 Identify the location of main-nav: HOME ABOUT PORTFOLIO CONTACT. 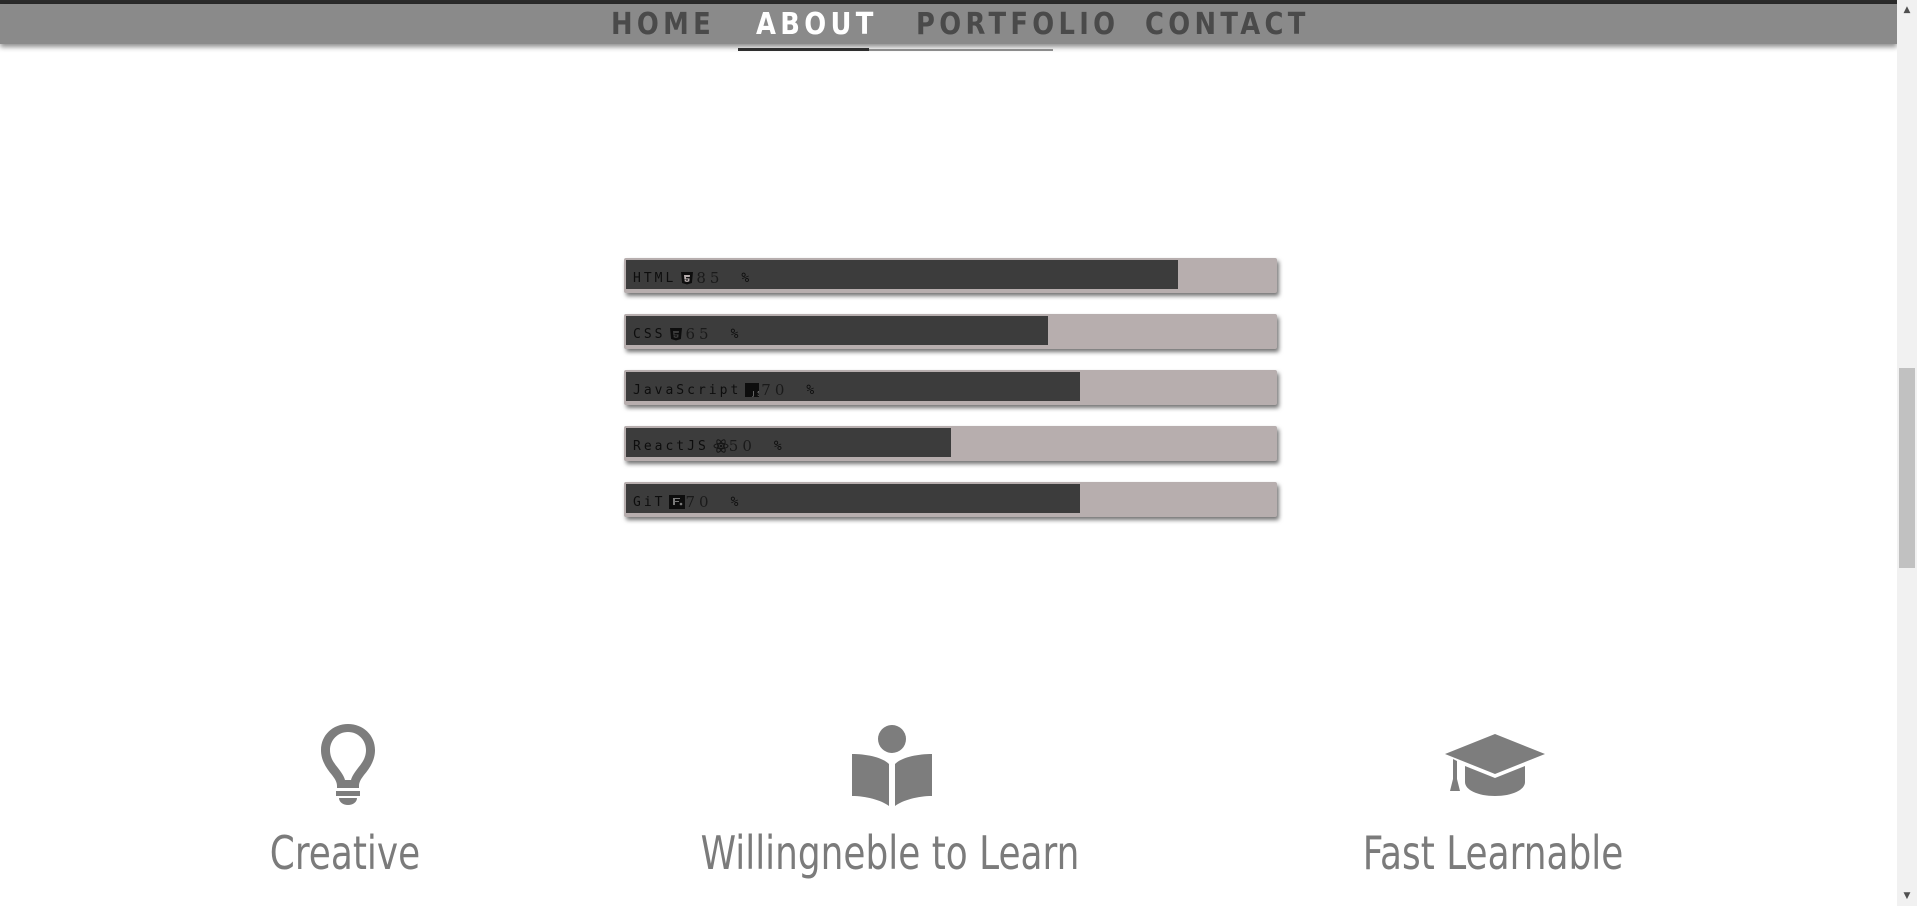
(948, 24).